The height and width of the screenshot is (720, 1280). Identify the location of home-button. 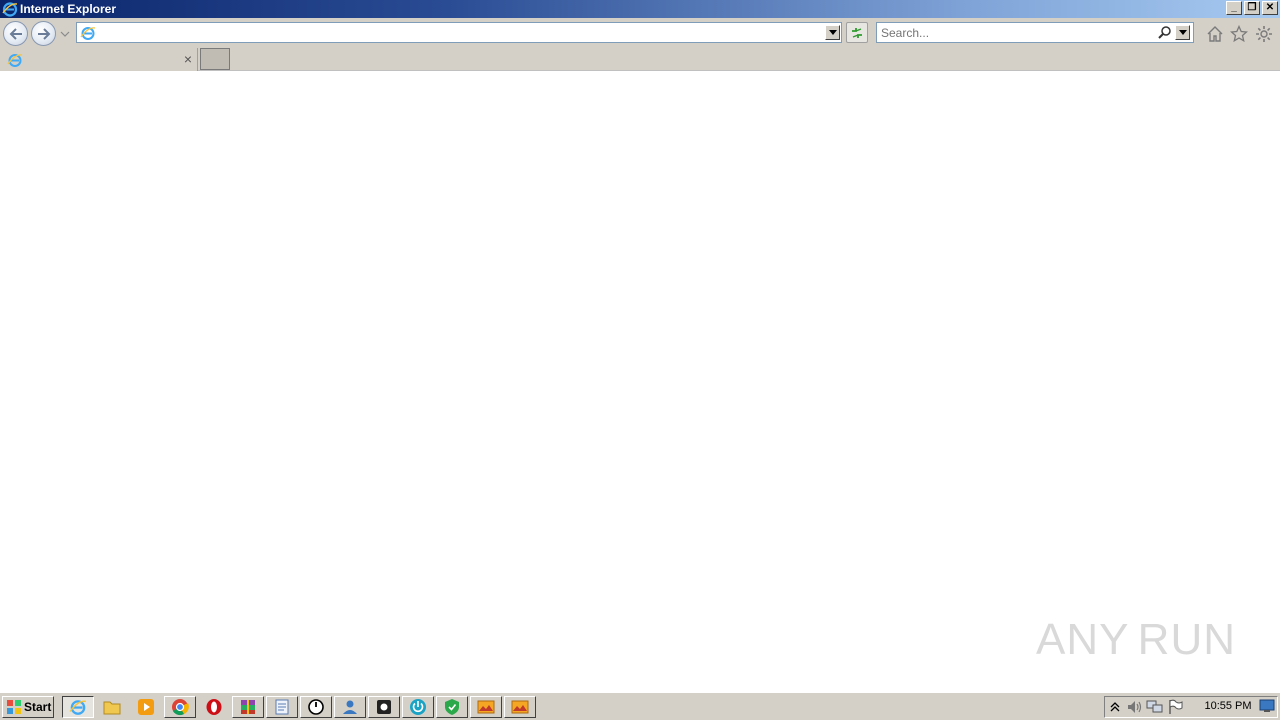
(1215, 34).